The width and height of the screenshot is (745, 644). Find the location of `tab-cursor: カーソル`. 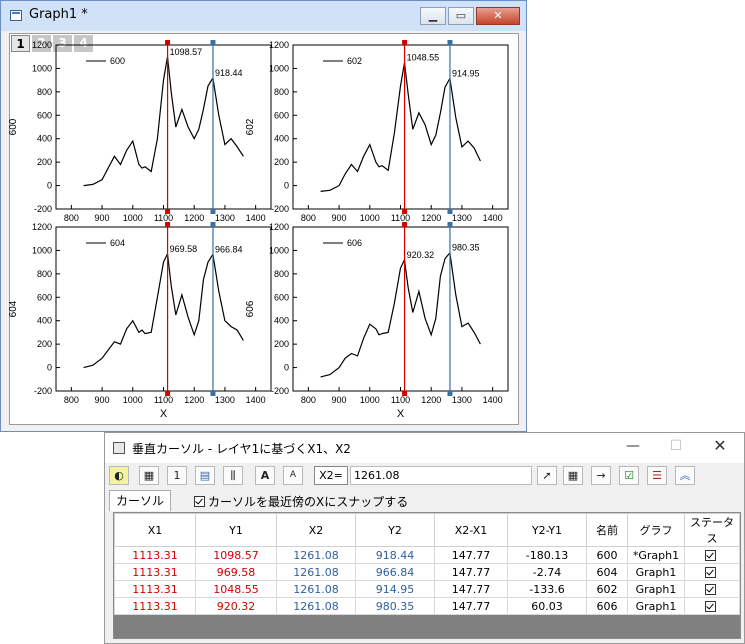

tab-cursor: カーソル is located at coordinates (140, 500).